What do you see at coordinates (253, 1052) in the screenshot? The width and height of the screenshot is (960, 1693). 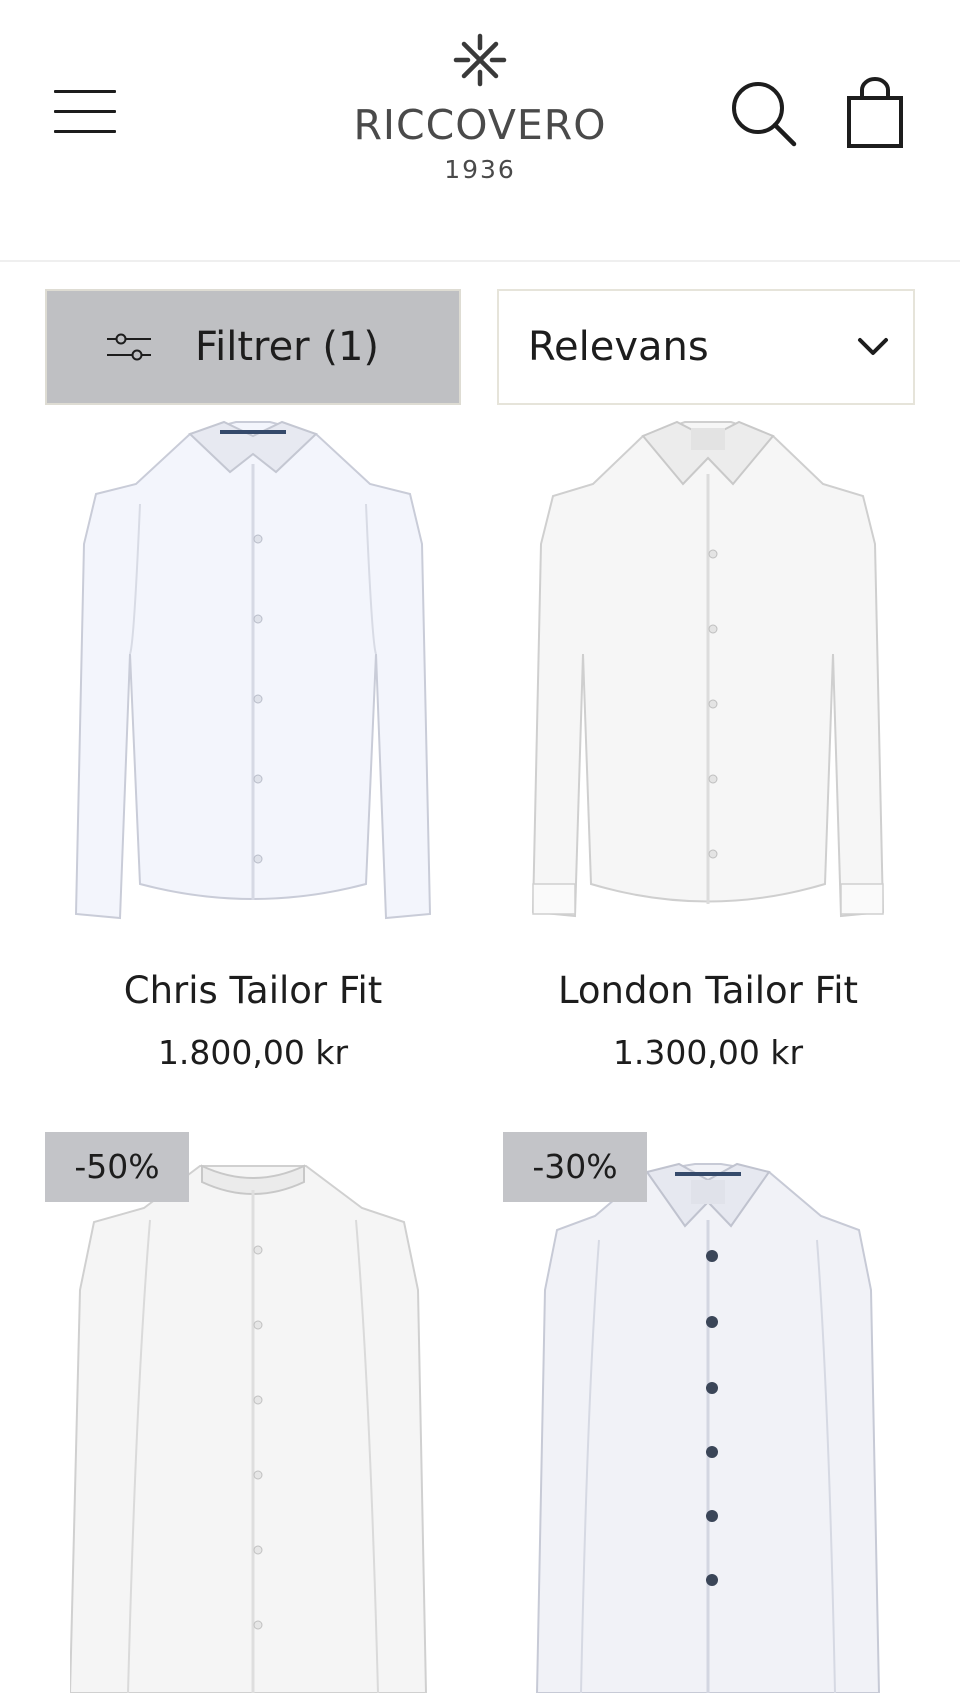 I see `product-price: 1.800,00 kr` at bounding box center [253, 1052].